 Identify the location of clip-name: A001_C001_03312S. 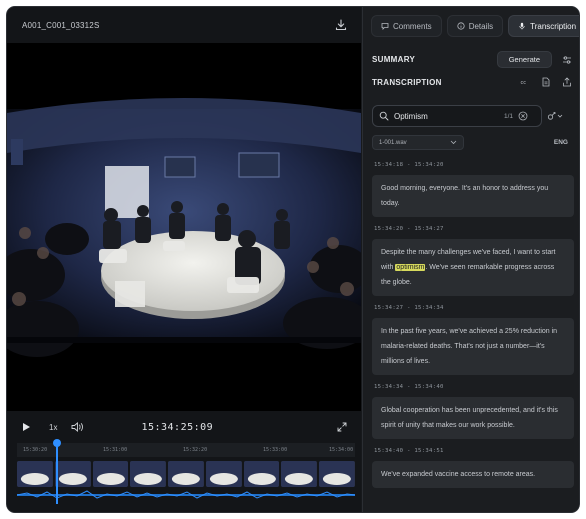
(61, 25).